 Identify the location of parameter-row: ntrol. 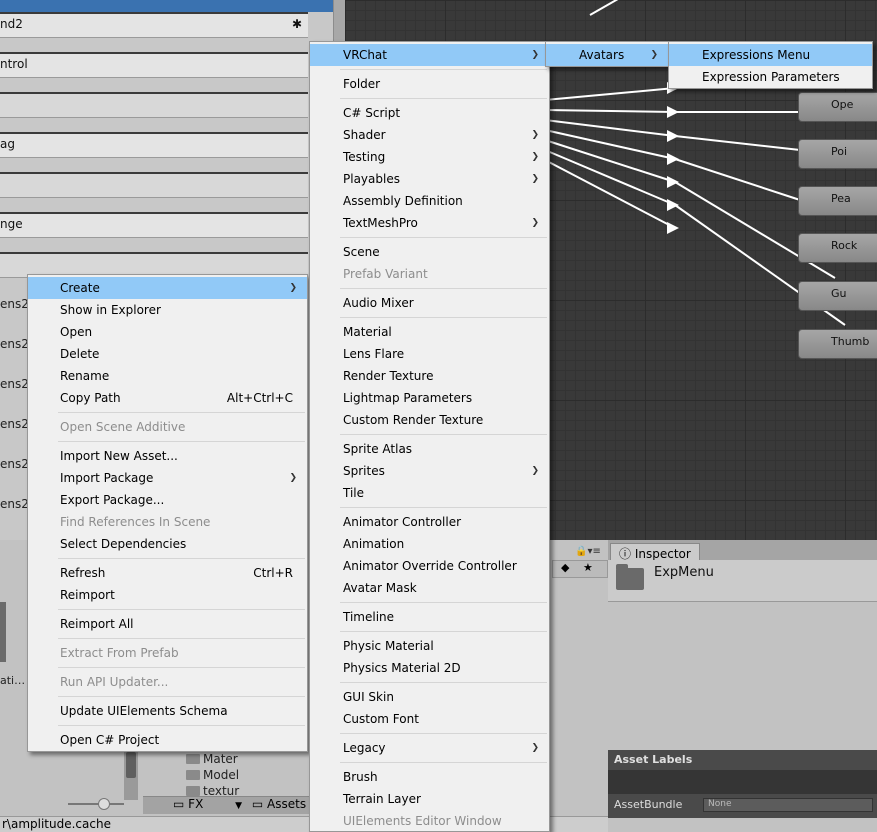
(154, 65).